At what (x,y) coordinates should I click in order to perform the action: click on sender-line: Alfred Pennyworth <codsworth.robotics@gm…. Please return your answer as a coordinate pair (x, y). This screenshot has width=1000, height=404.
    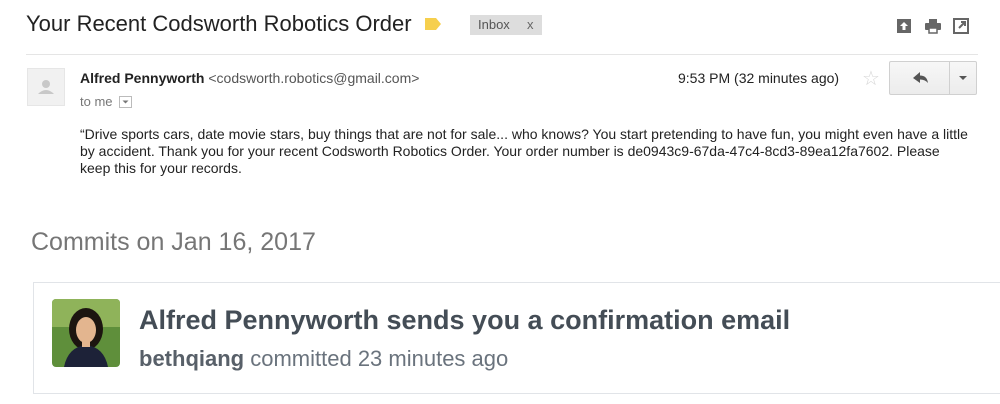
    Looking at the image, I should click on (249, 78).